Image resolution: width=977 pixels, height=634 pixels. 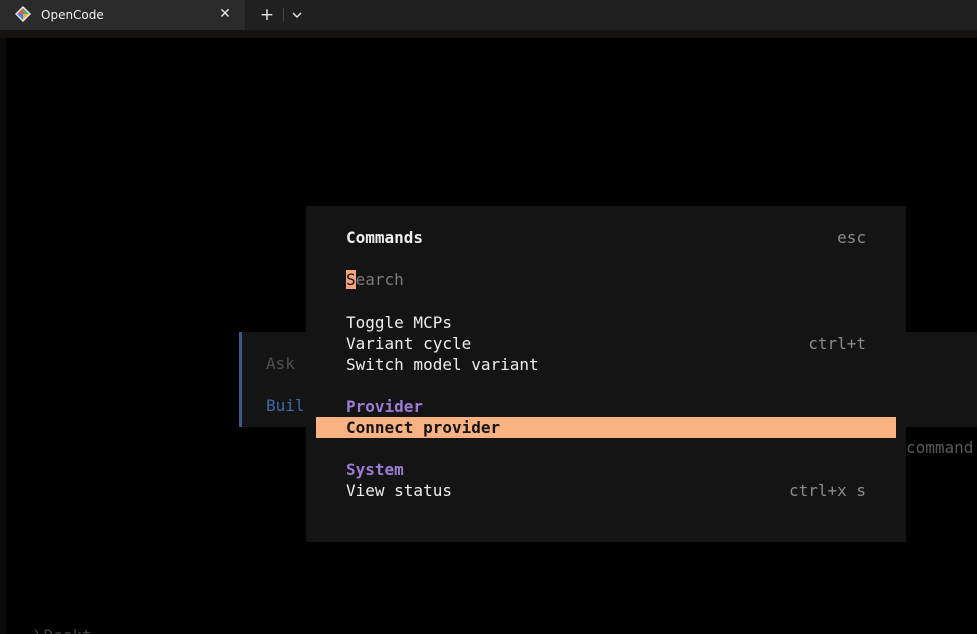 I want to click on tab-separator, so click(x=283, y=15).